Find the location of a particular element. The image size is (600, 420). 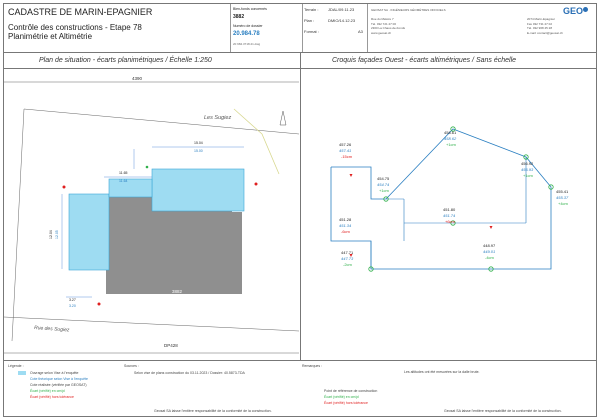

parcel-boundary is located at coordinates (18, 225).